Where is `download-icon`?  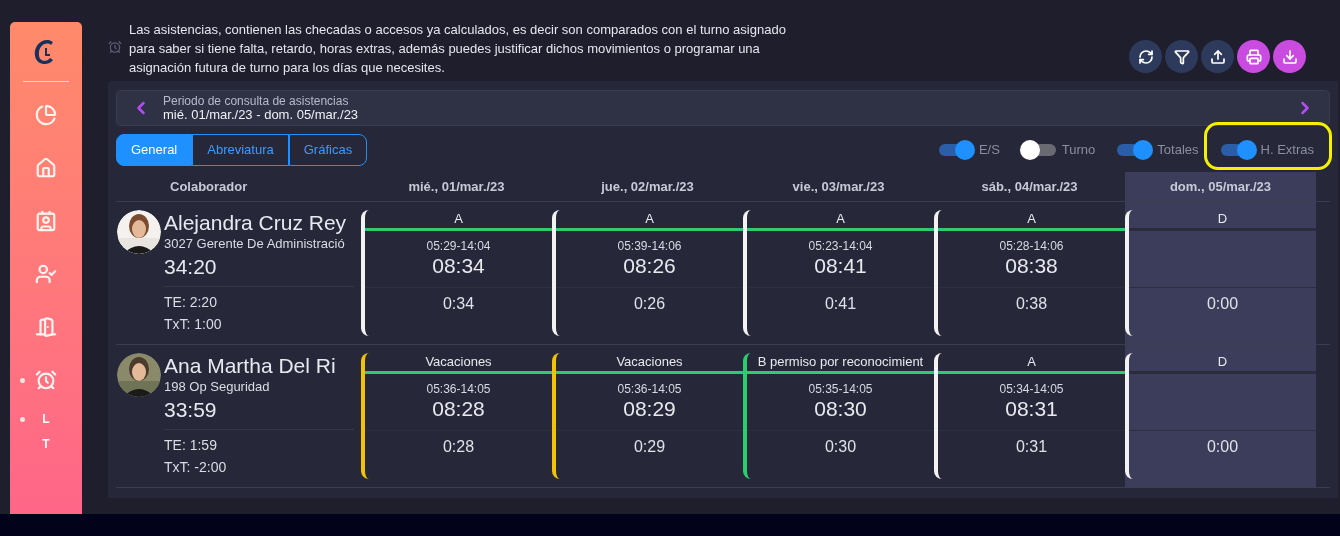
download-icon is located at coordinates (1289, 56).